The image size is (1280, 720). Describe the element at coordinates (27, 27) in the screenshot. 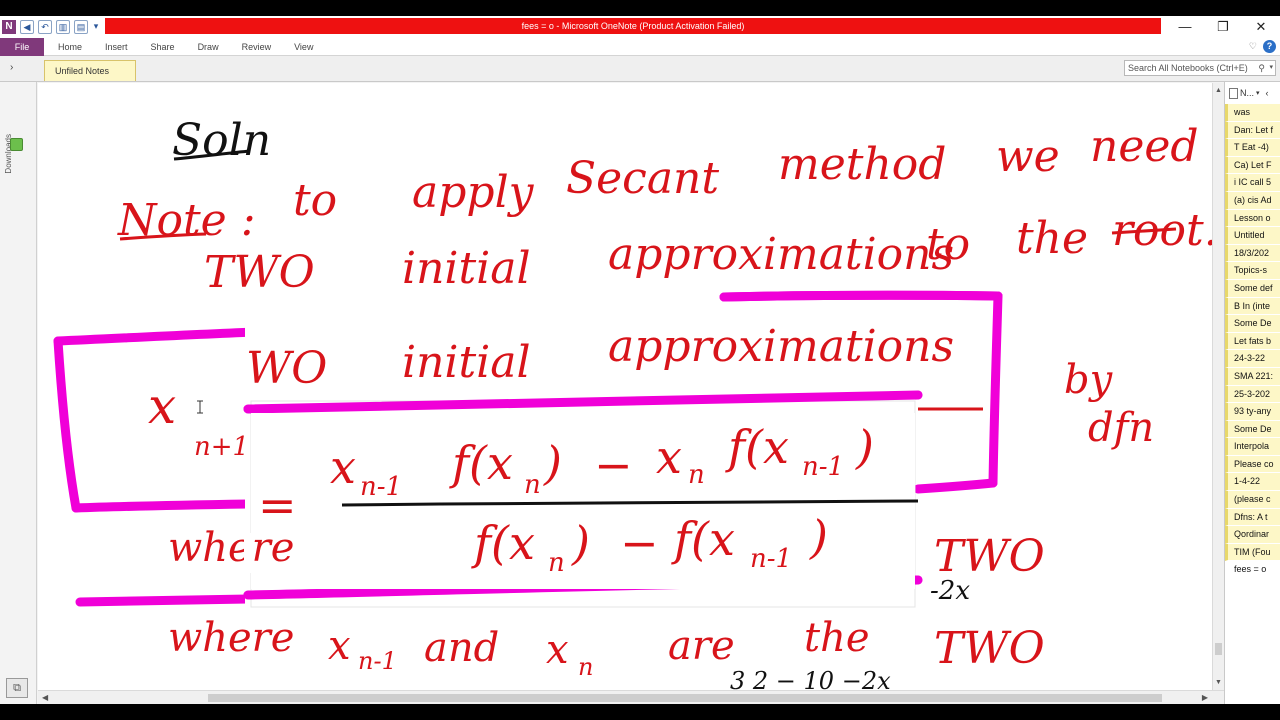

I see `back-icon: ◀` at that location.